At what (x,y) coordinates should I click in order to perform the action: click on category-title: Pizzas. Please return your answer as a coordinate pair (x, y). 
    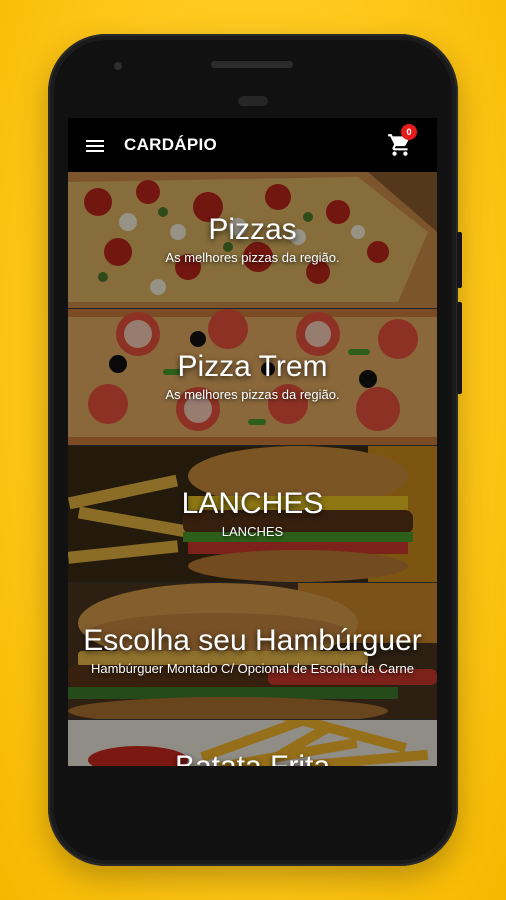
    Looking at the image, I should click on (252, 229).